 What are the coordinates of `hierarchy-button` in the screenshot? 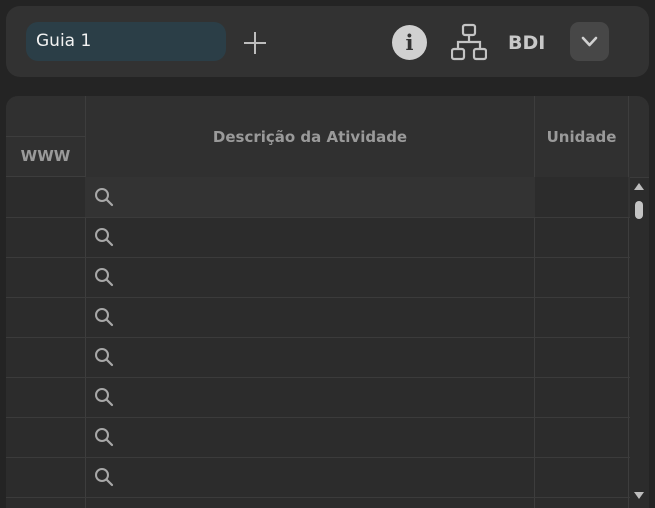 It's located at (469, 42).